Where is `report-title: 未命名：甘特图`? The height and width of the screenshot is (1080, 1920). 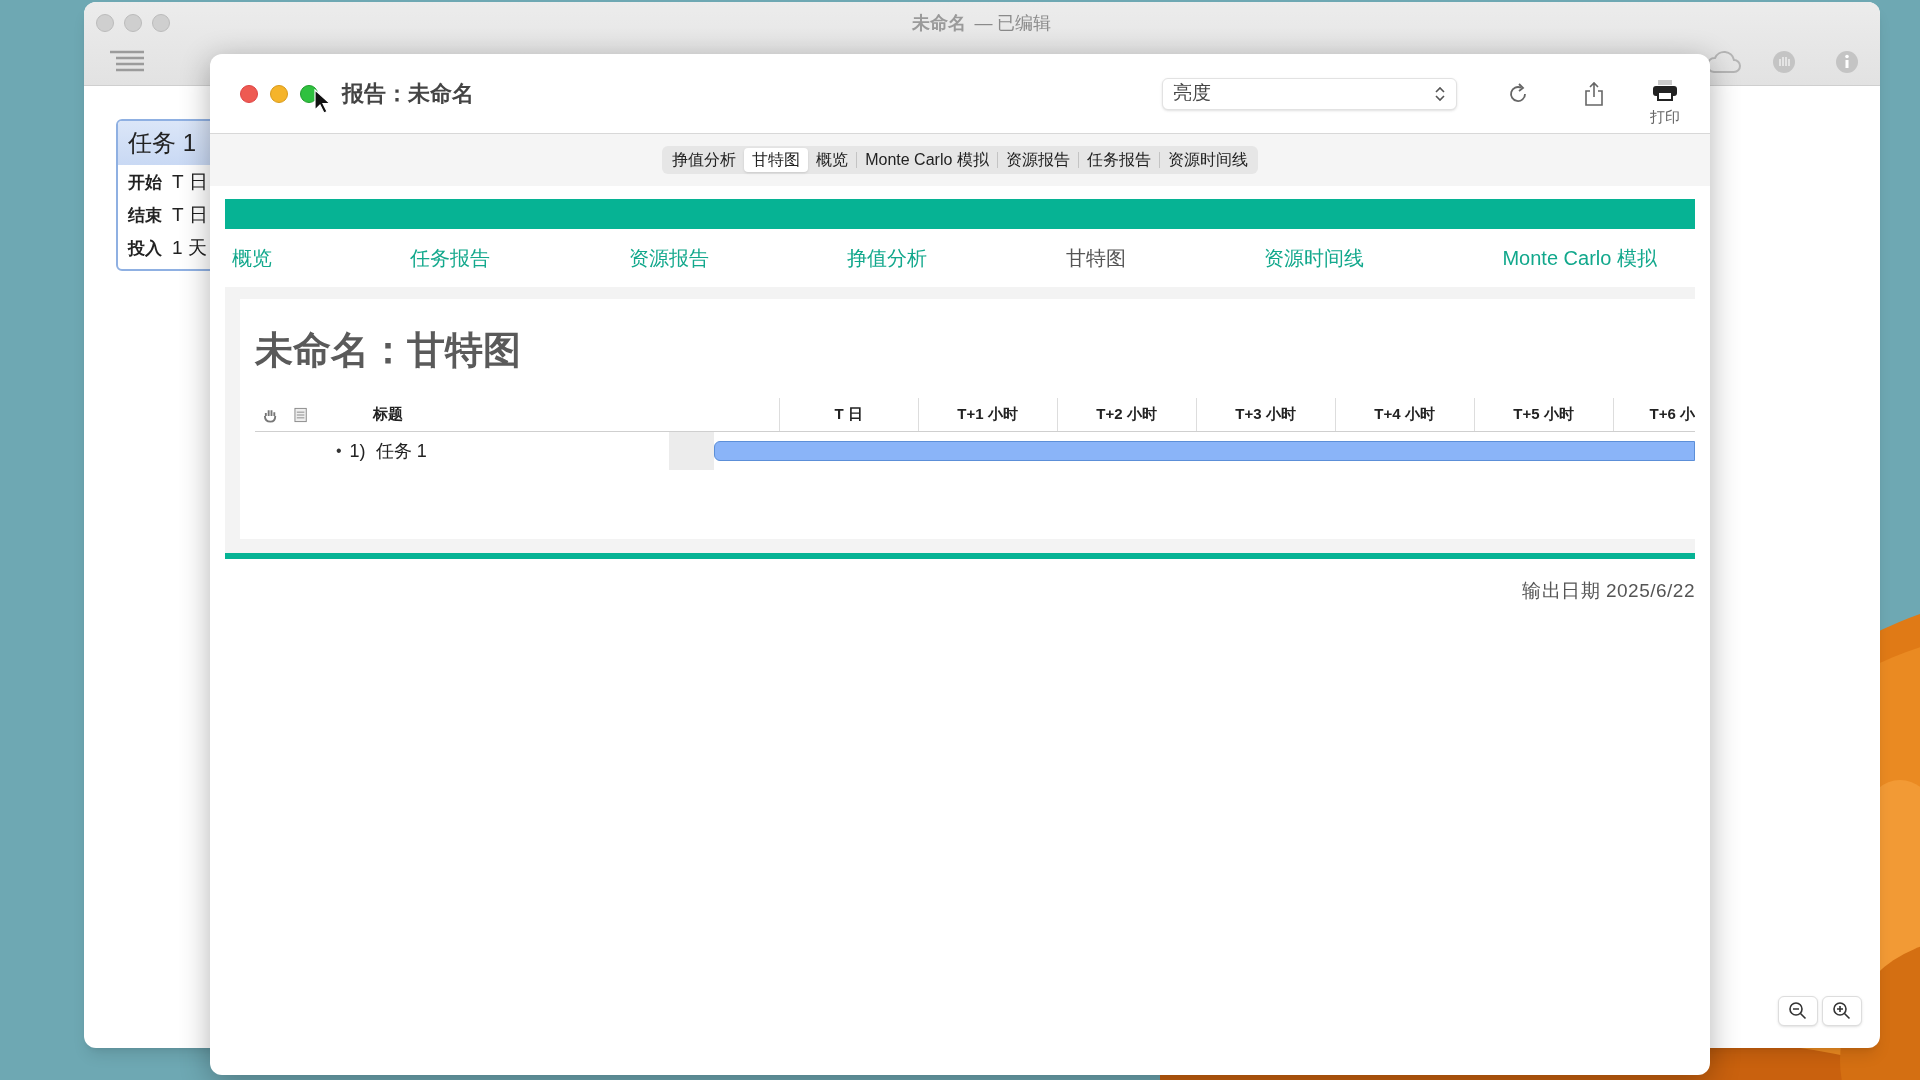
report-title: 未命名：甘特图 is located at coordinates (388, 350).